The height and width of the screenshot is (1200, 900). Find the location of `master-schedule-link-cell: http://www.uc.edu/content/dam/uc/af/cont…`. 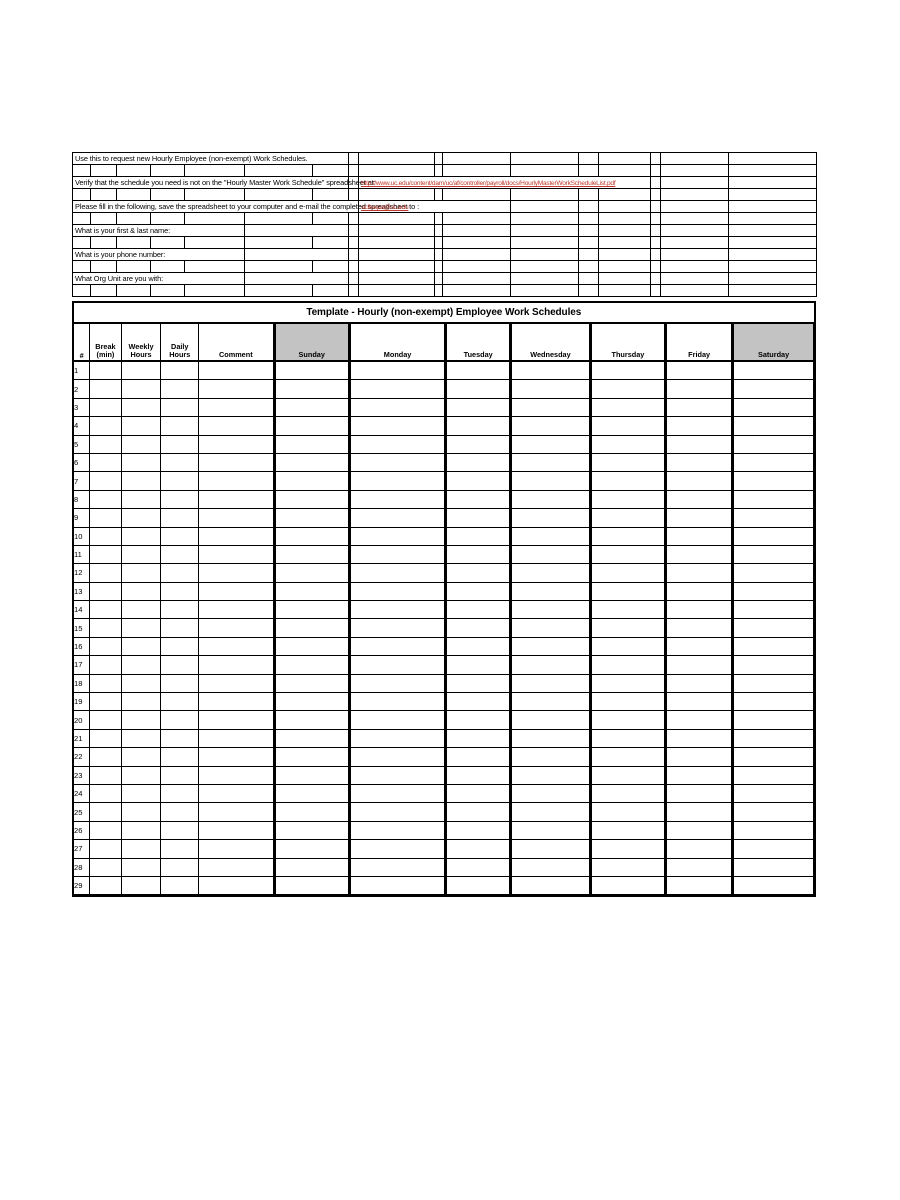

master-schedule-link-cell: http://www.uc.edu/content/dam/uc/af/cont… is located at coordinates (505, 182).